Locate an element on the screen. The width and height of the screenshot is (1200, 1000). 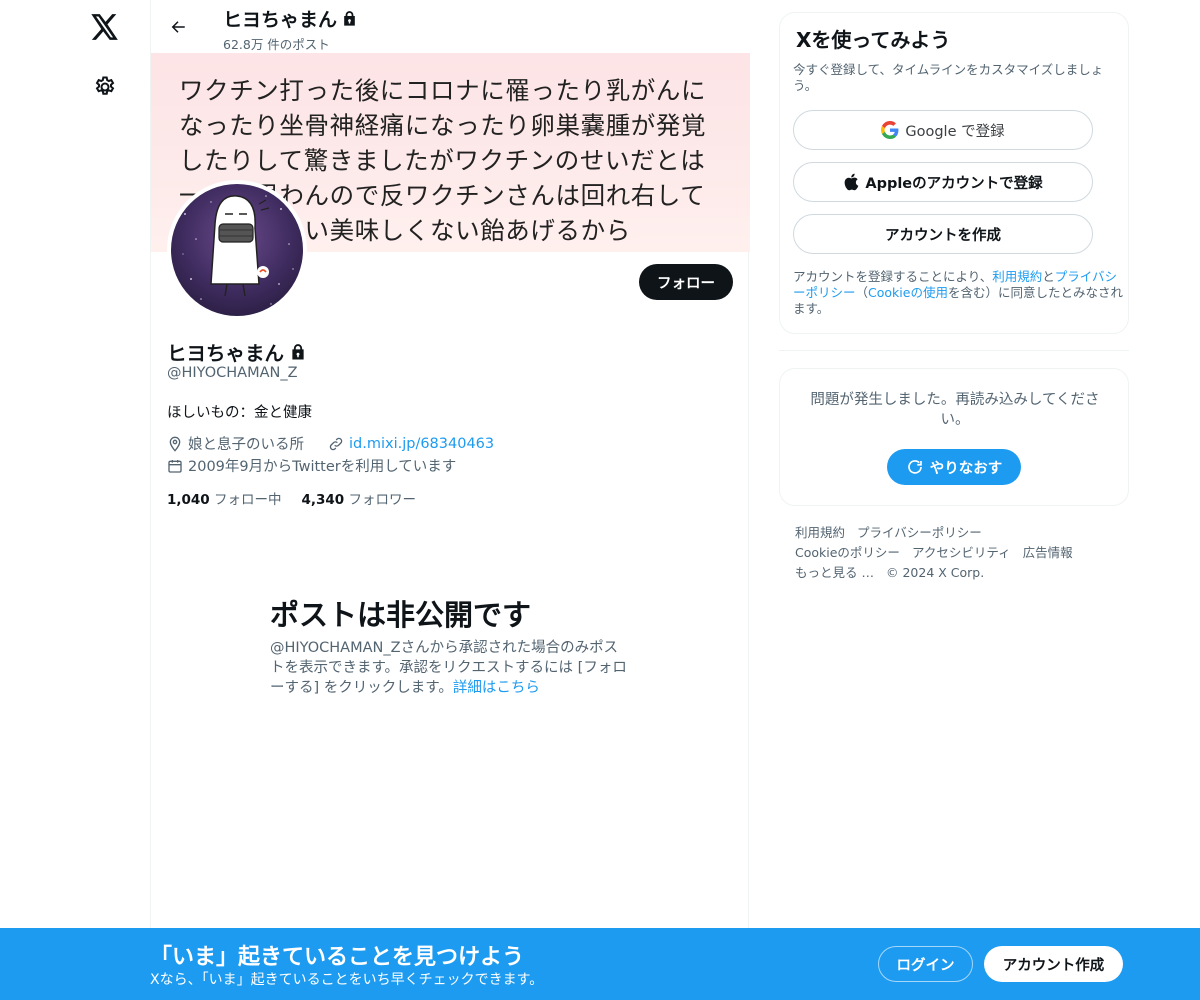
left-nav is located at coordinates (75, 500).